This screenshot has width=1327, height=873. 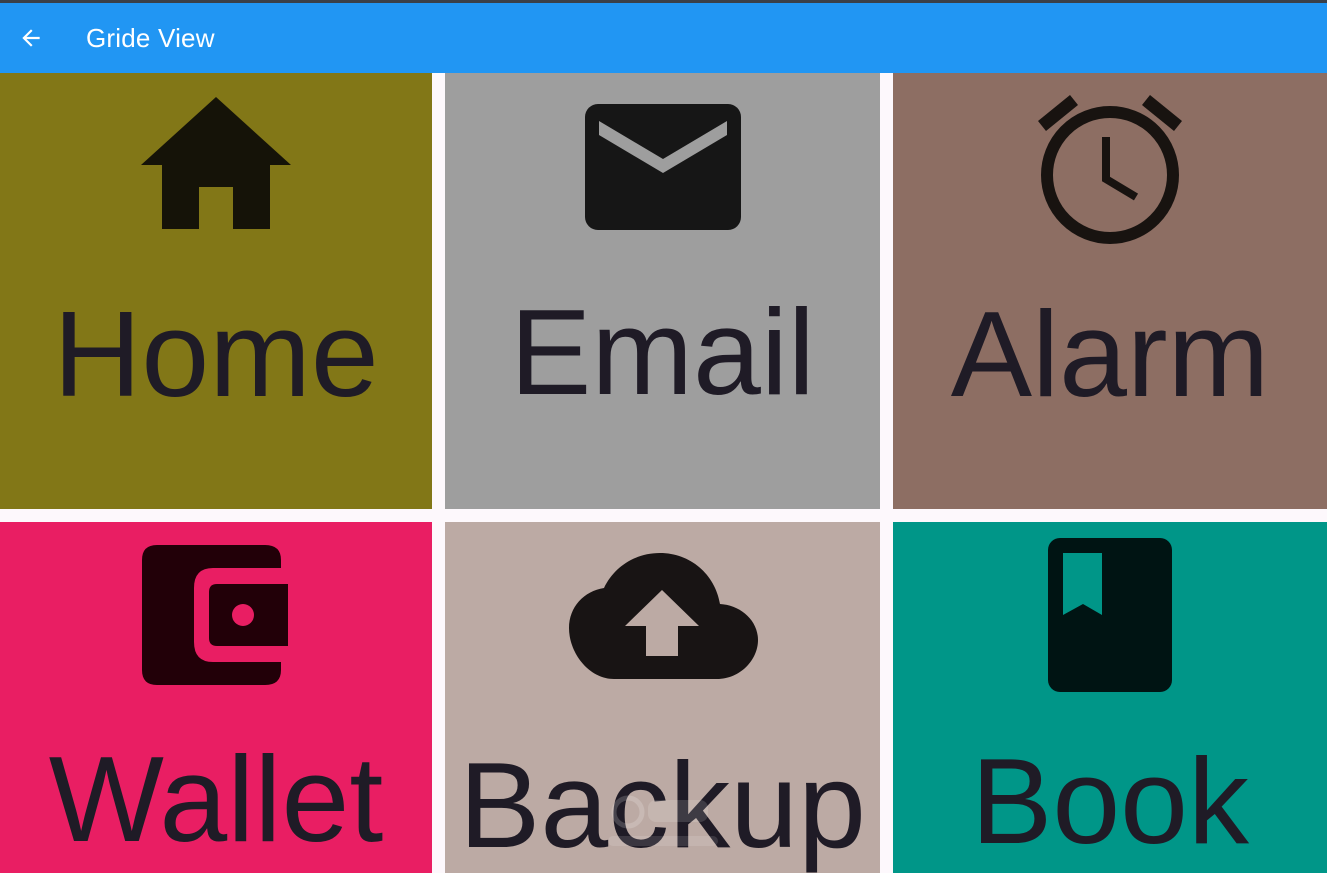 What do you see at coordinates (216, 163) in the screenshot?
I see `home-icon` at bounding box center [216, 163].